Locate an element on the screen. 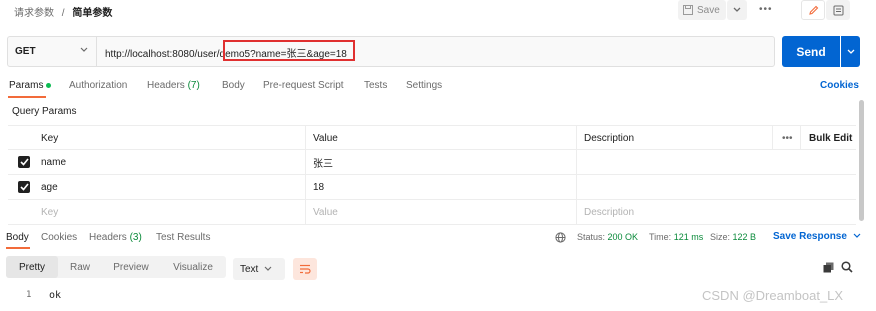 Image resolution: width=876 pixels, height=311 pixels. status-label: Status: is located at coordinates (591, 237).